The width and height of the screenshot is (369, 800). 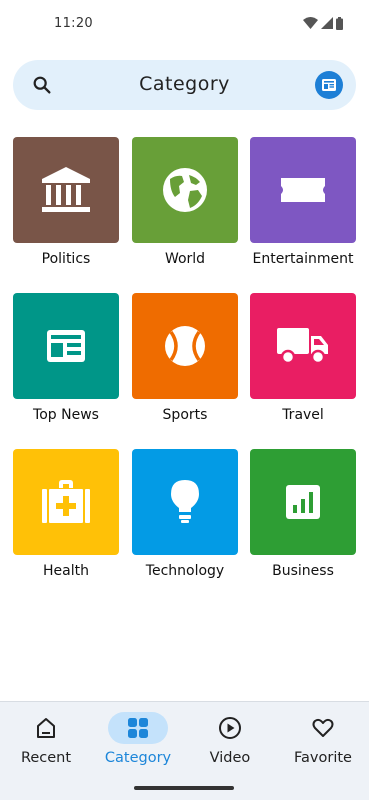 I want to click on category-tile-health, so click(x=66, y=502).